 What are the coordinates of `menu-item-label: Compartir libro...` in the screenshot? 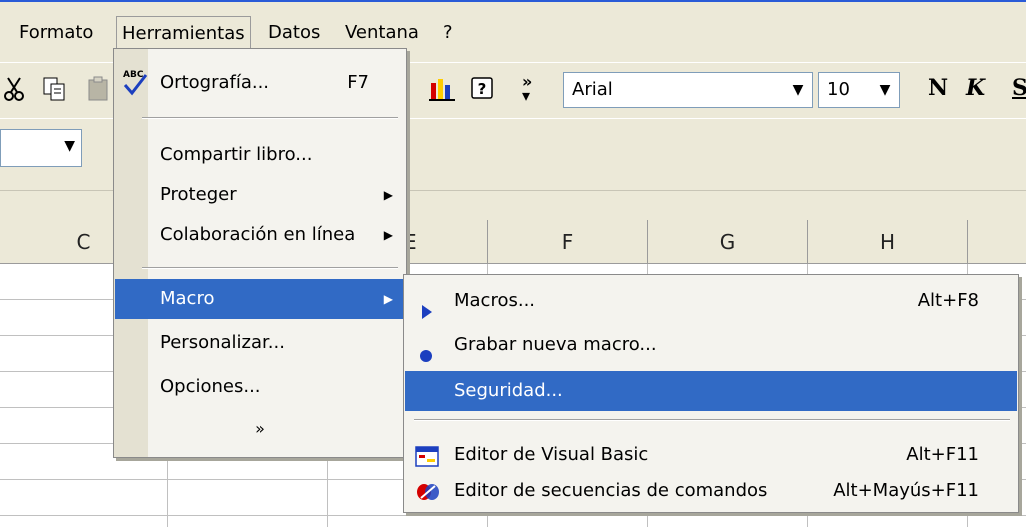 It's located at (236, 154).